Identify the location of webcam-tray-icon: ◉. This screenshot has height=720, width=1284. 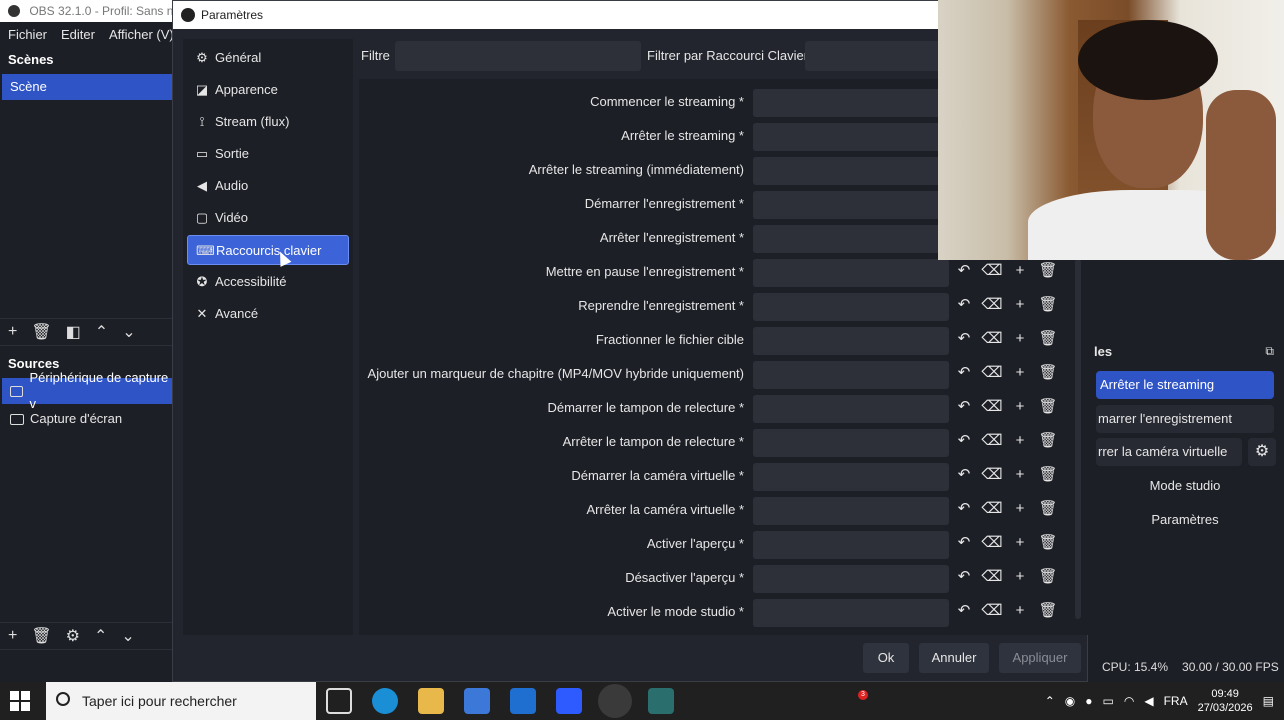
(1070, 701).